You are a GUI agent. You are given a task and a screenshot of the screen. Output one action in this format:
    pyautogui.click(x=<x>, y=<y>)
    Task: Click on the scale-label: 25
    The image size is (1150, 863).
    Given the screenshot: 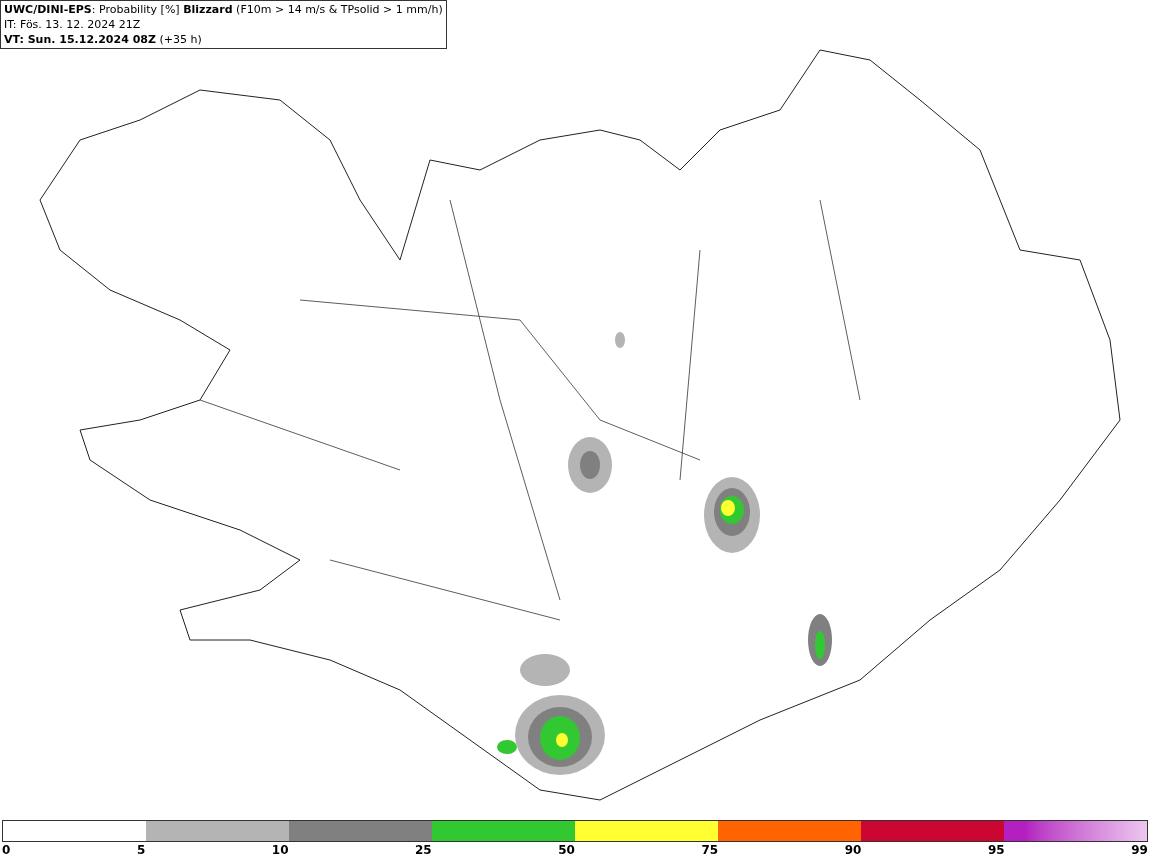 What is the action you would take?
    pyautogui.click(x=423, y=850)
    